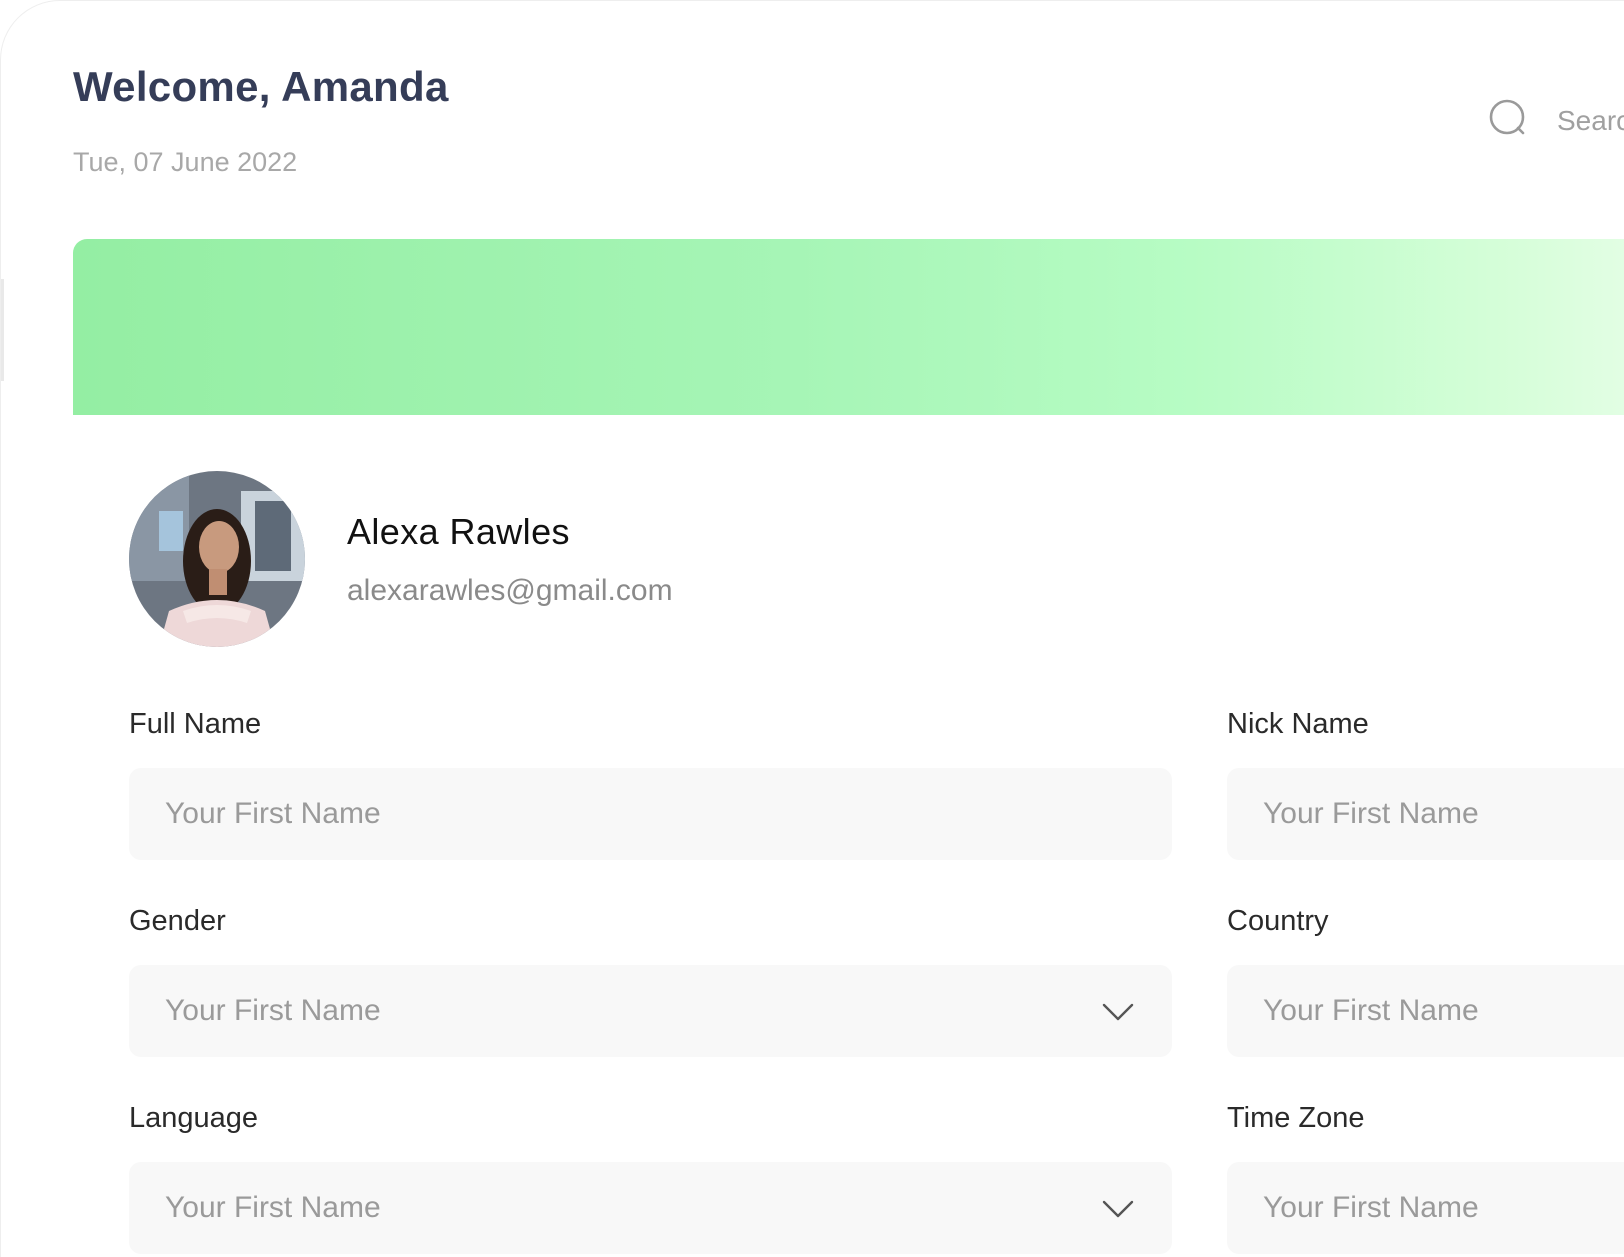  I want to click on full-name-label: Full Name, so click(195, 724).